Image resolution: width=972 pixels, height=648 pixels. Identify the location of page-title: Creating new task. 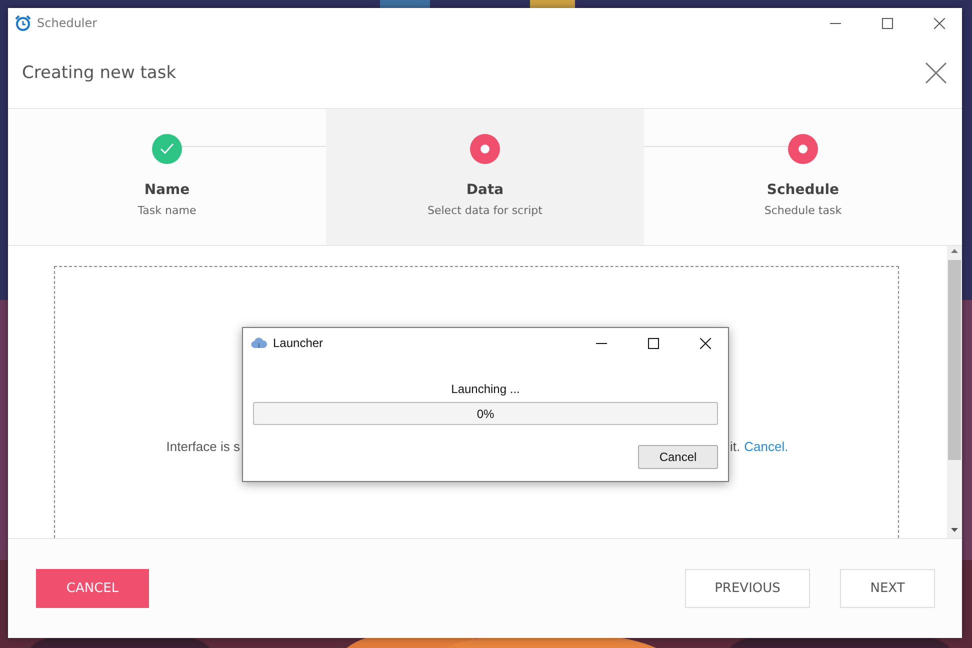
(100, 73).